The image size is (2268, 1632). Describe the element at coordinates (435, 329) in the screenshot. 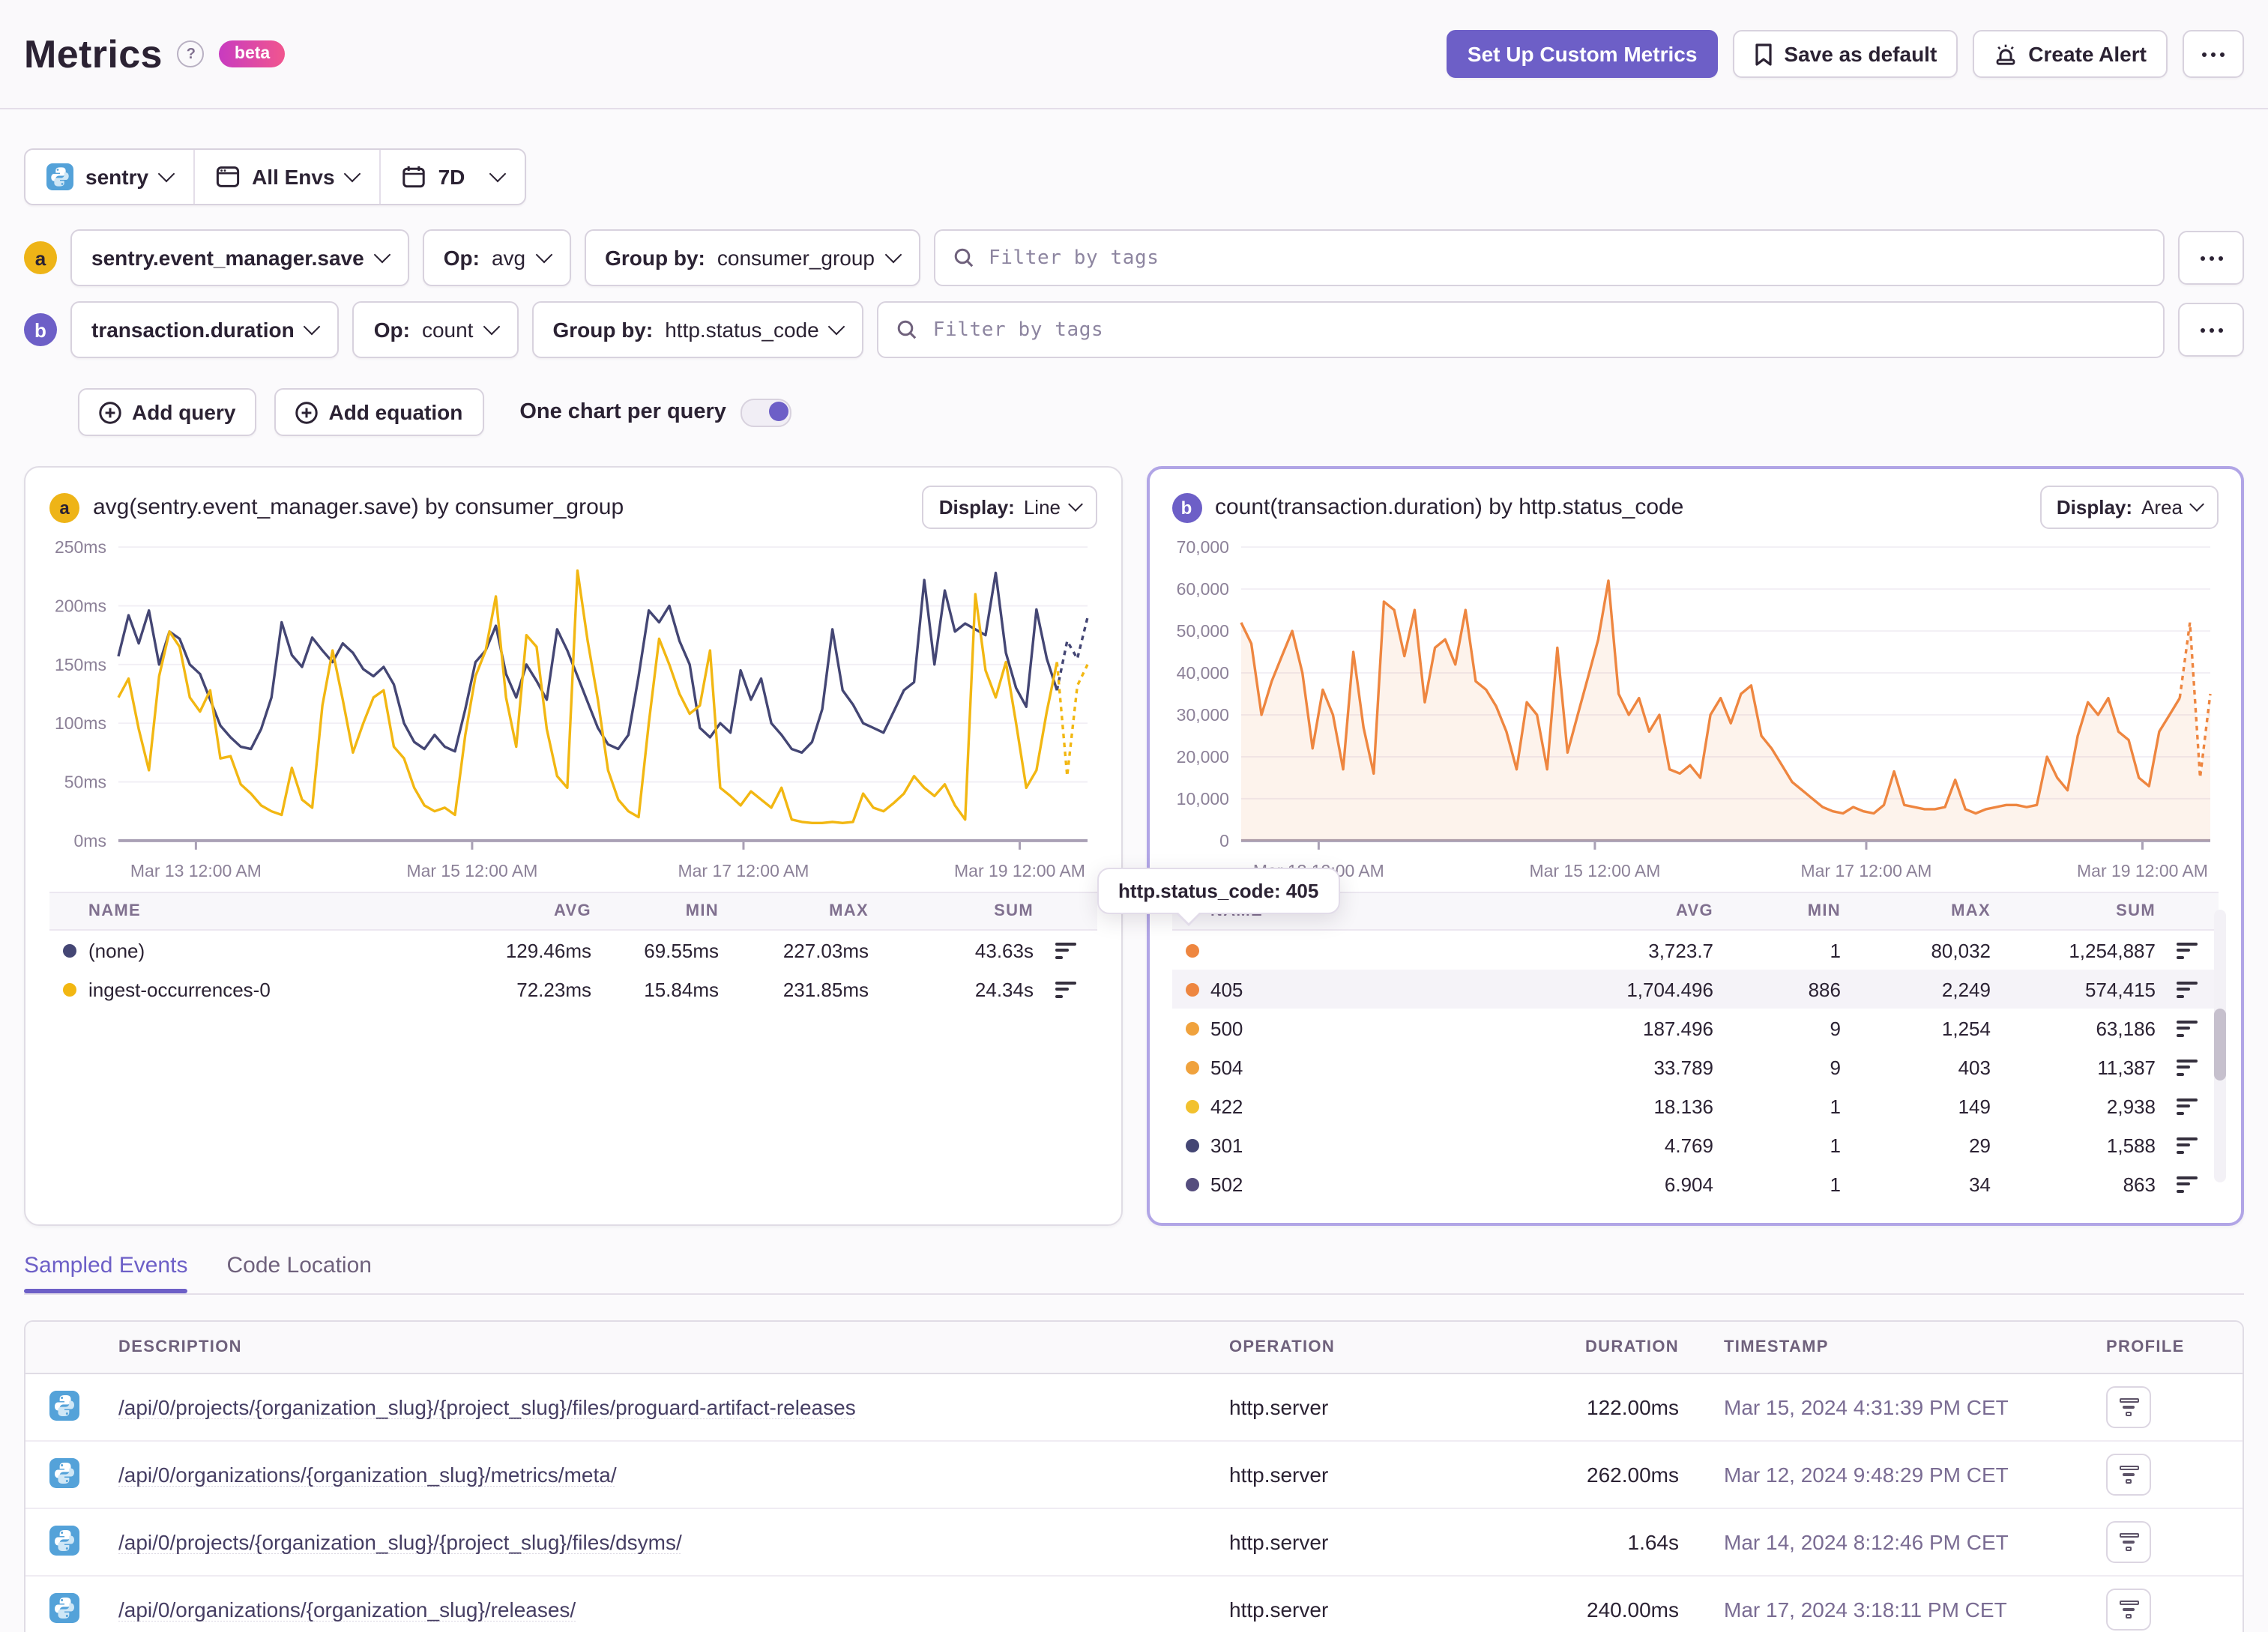

I see `op-select-b: Op: count` at that location.